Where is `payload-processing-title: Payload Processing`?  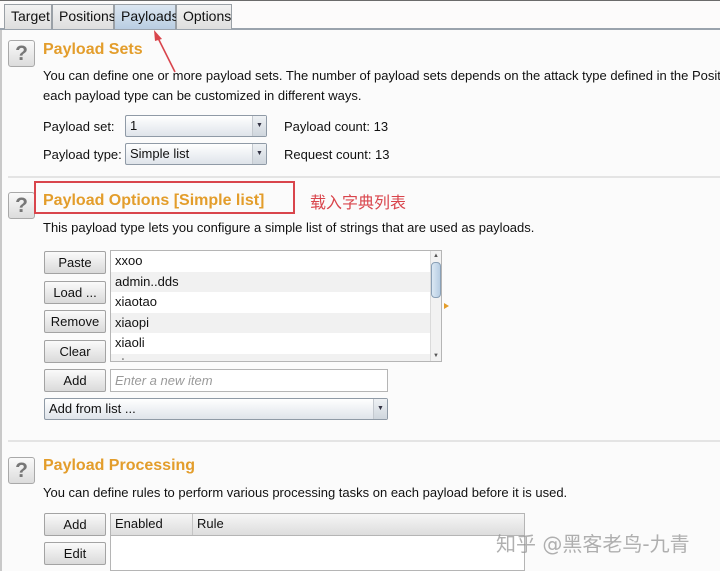 payload-processing-title: Payload Processing is located at coordinates (119, 465).